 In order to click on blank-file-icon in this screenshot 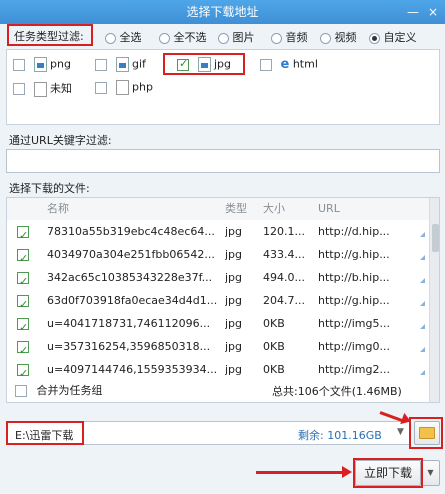, I will do `click(122, 87)`.